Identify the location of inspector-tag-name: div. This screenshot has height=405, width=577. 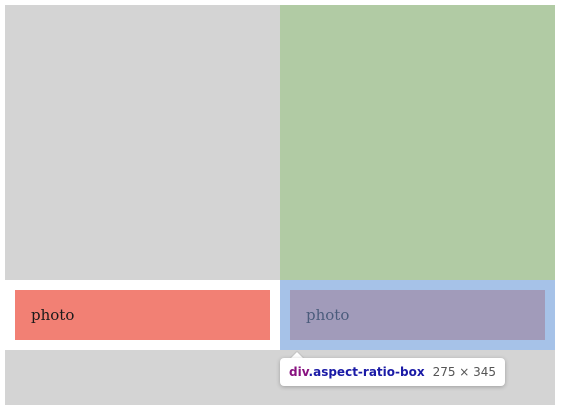
(299, 372).